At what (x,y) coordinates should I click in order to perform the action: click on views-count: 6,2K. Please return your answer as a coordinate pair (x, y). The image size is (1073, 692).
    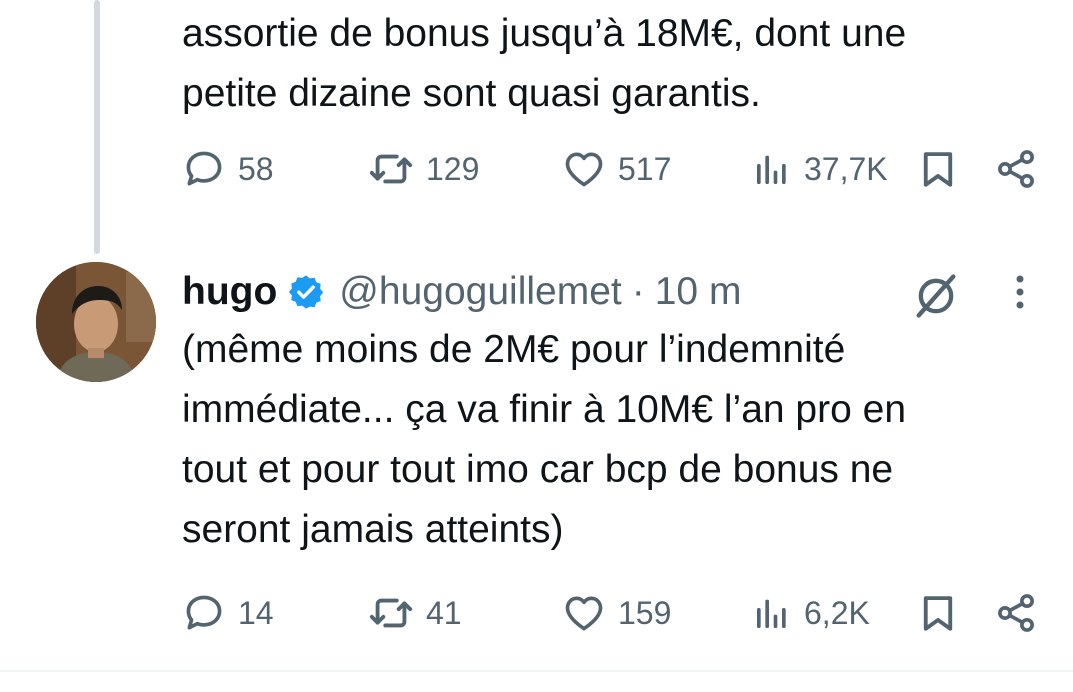
    Looking at the image, I should click on (837, 612).